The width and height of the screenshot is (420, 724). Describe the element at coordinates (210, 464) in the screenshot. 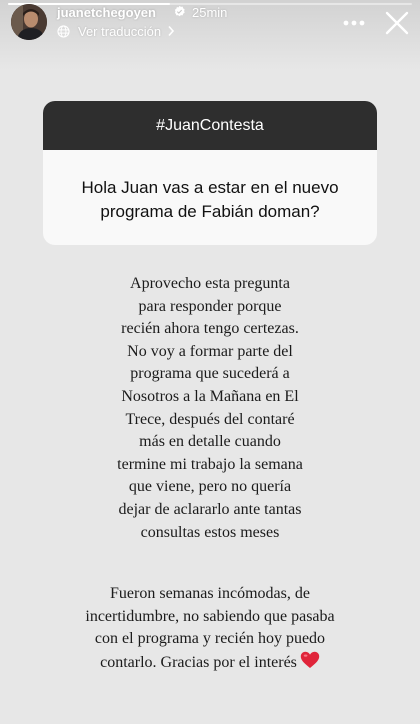

I see `answer-line: termine mi trabajo la semana` at that location.